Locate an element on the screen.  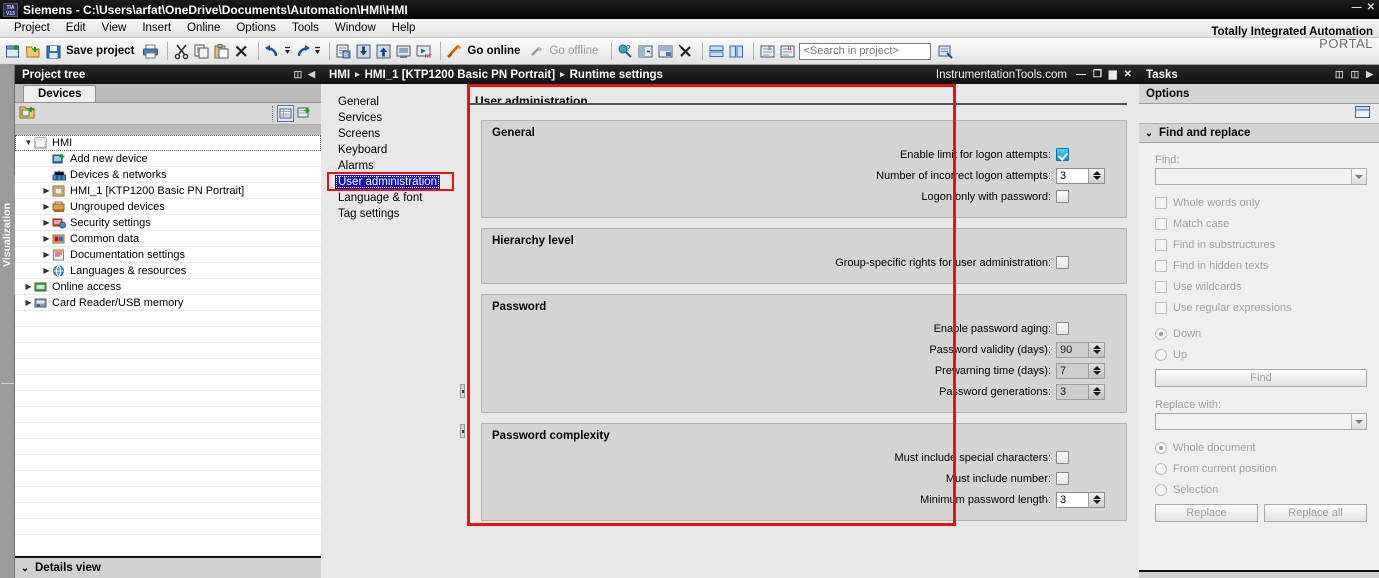
editor-splitter is located at coordinates (462, 331).